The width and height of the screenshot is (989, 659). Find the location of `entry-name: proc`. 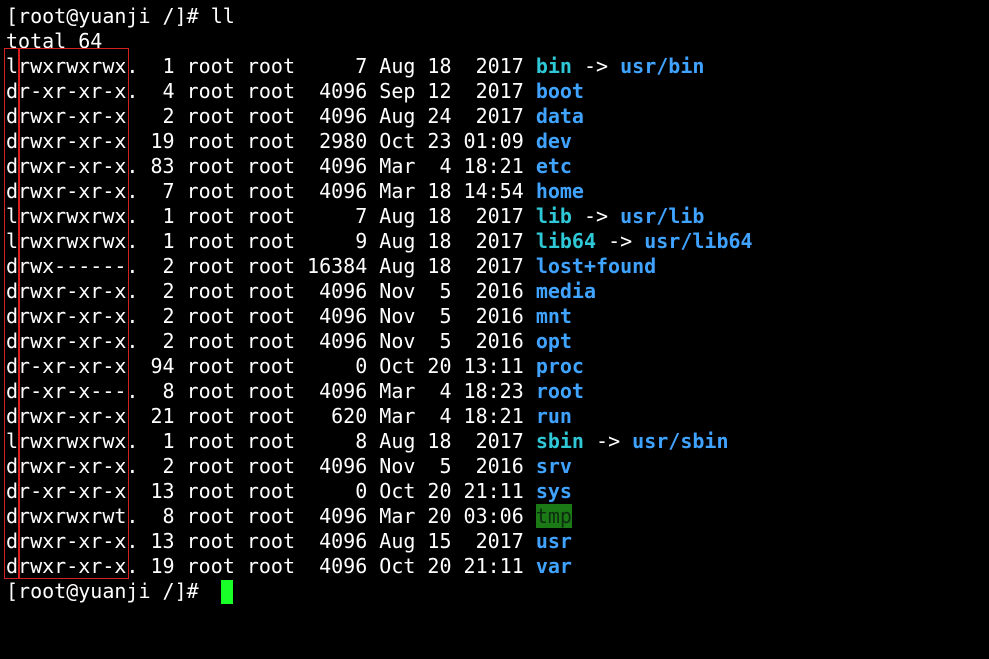

entry-name: proc is located at coordinates (559, 366).